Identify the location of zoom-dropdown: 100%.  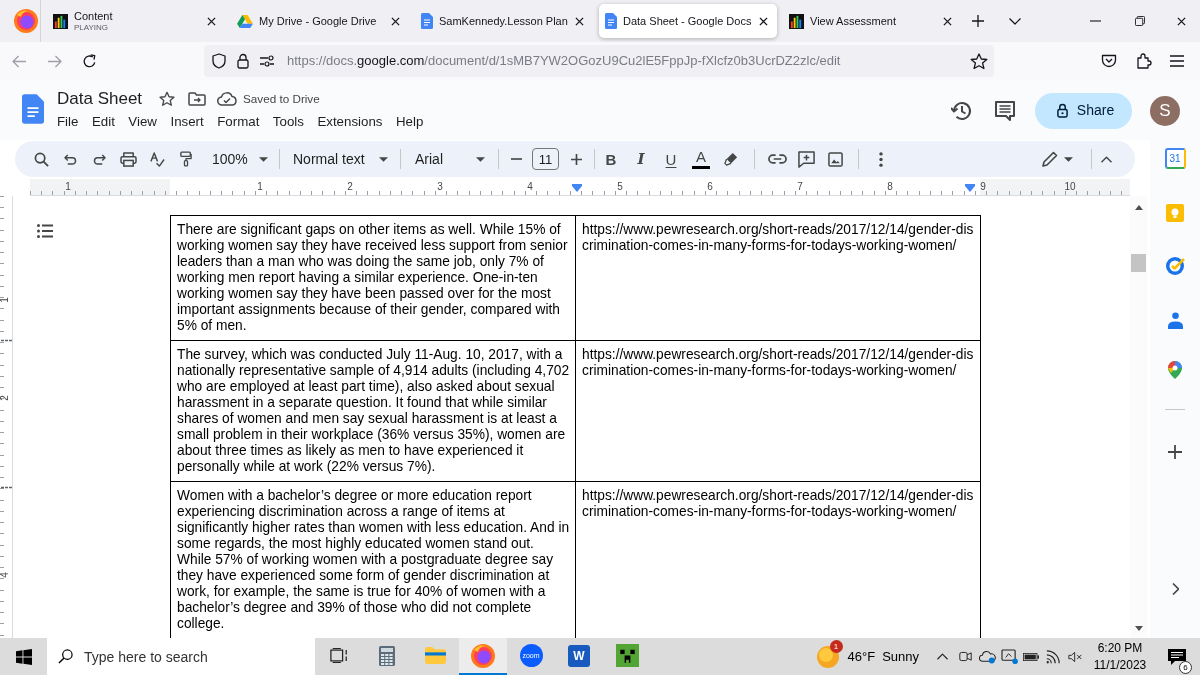
(236, 159).